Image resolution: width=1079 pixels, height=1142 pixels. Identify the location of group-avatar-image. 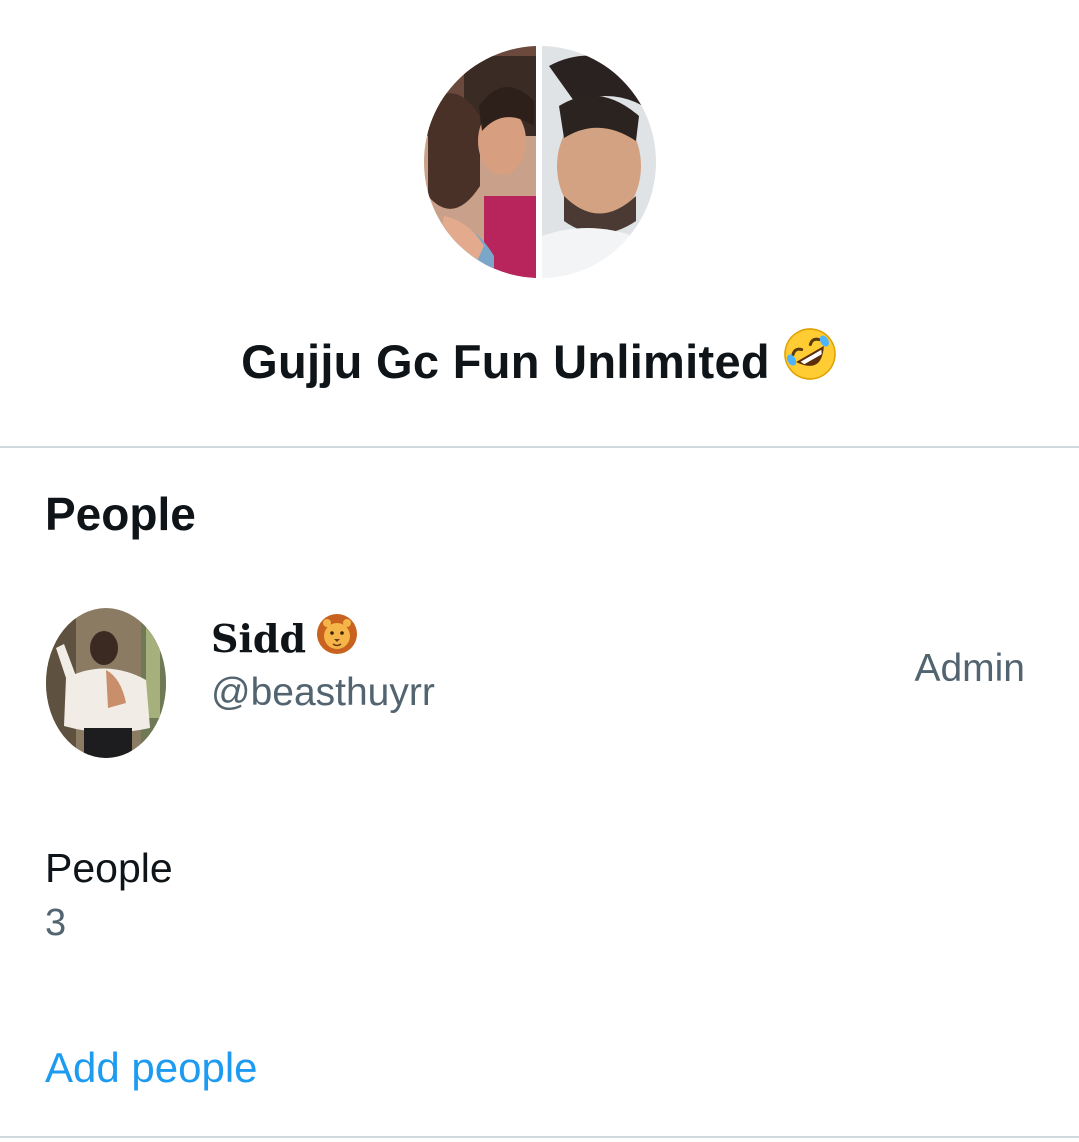
(540, 162).